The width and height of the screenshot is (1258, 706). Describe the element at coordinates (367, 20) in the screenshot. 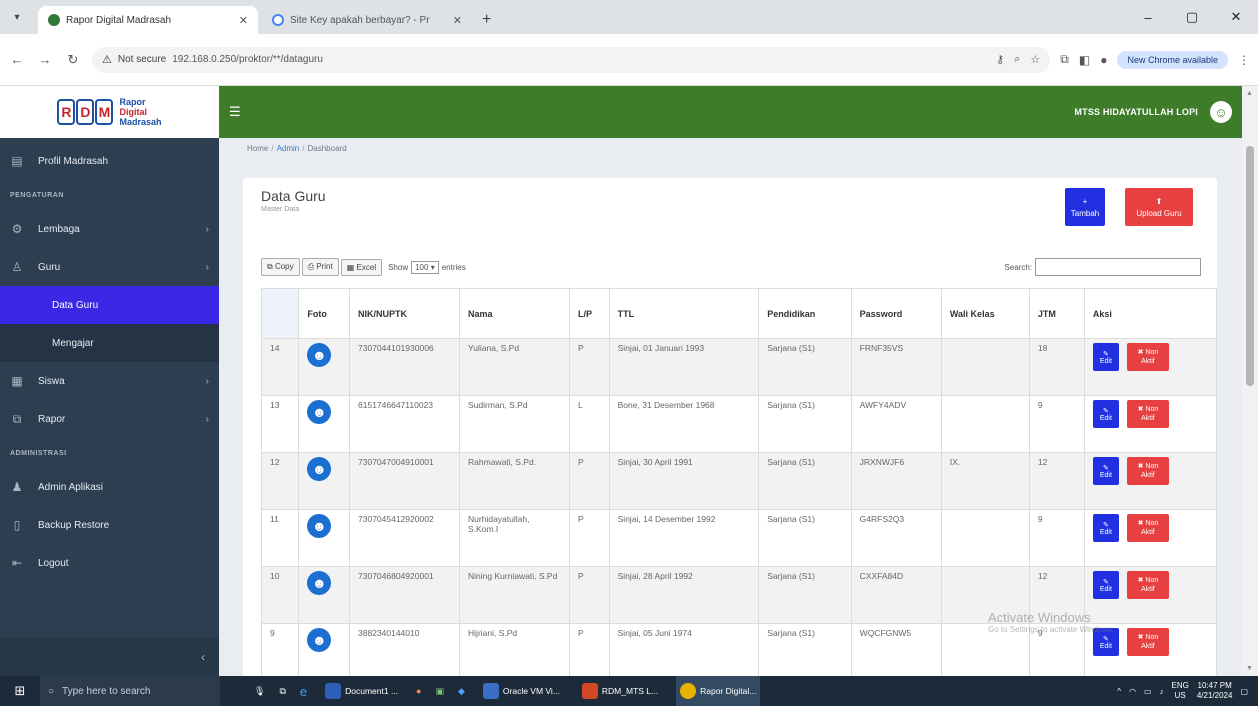

I see `tab-site-key: Site Key apakah berbayar? - Pr ✕` at that location.